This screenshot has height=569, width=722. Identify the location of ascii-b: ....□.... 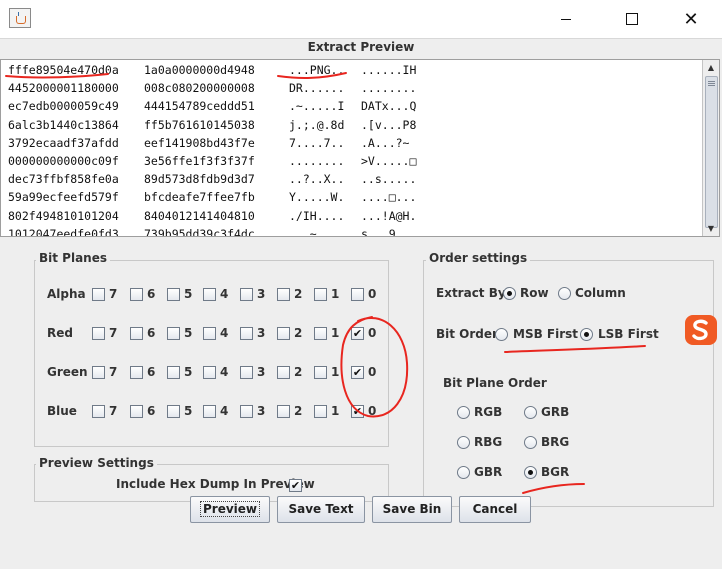
(389, 197).